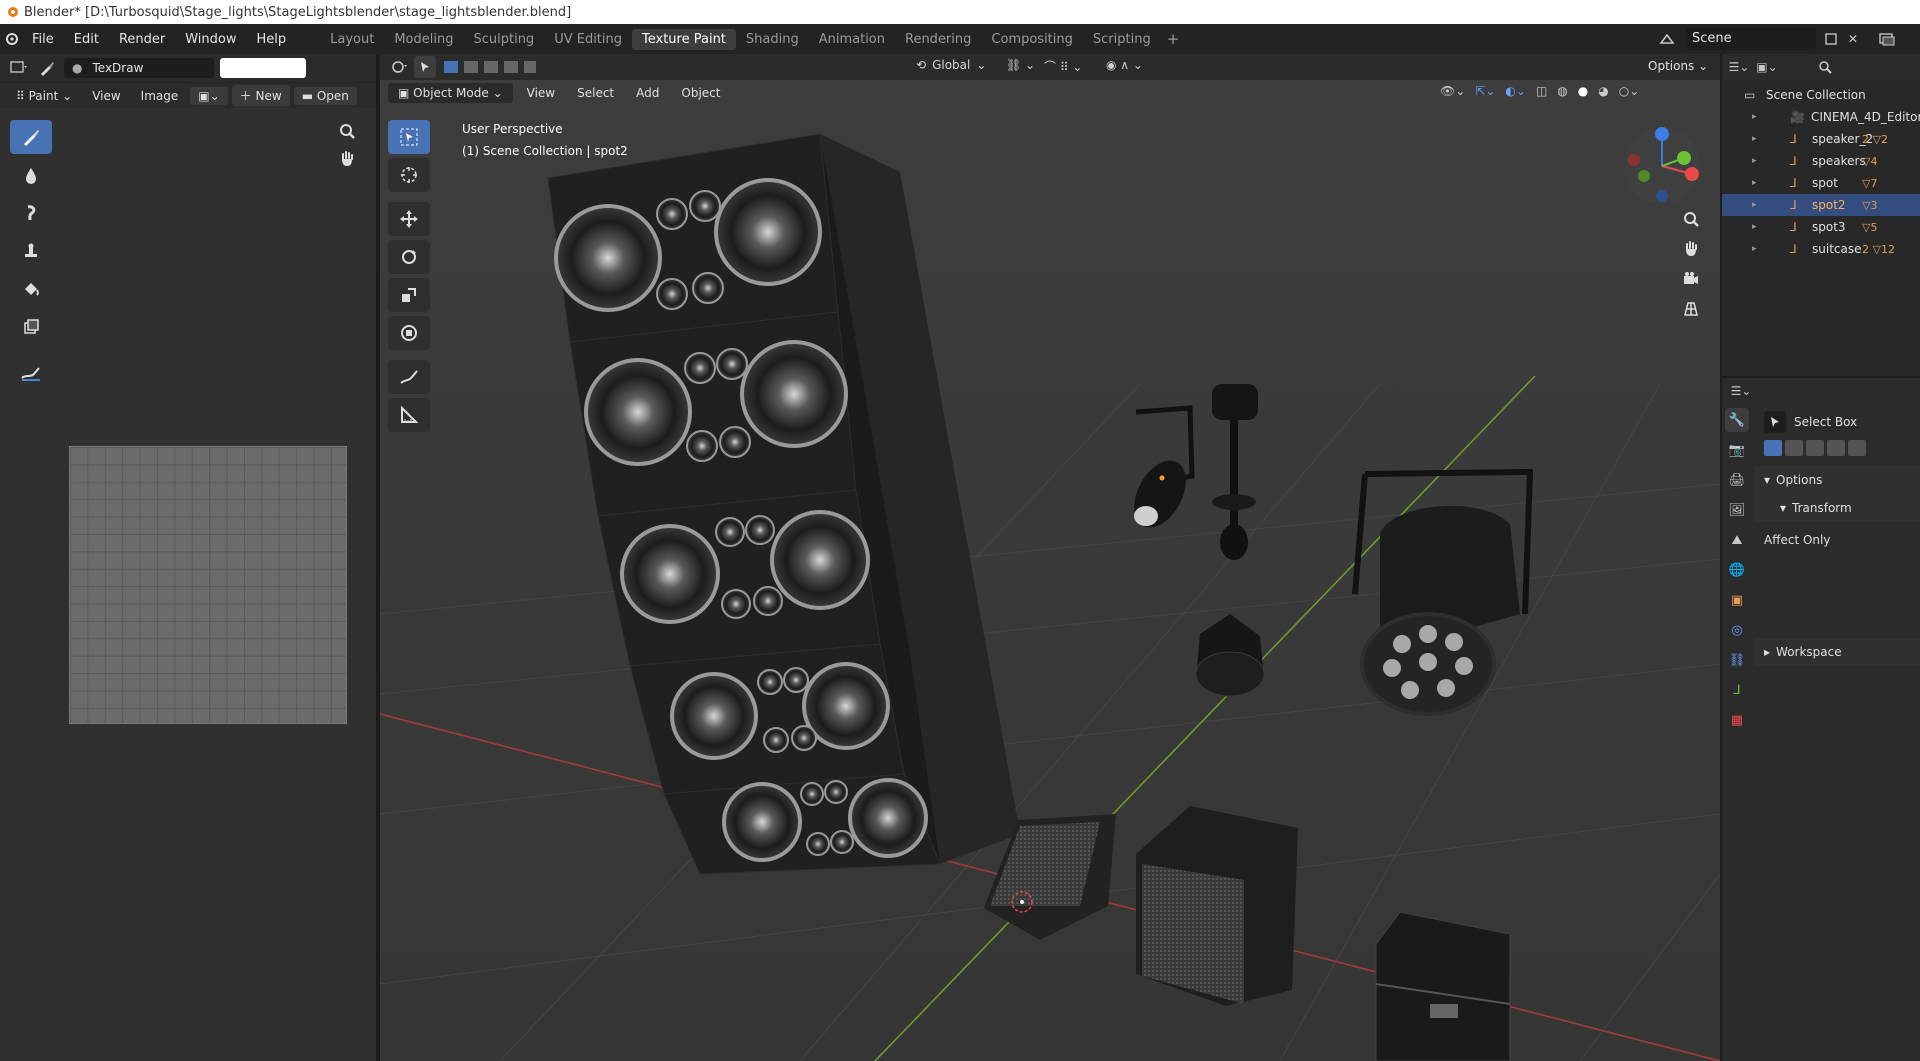  What do you see at coordinates (1821, 95) in the screenshot?
I see `outliner-scene-collection: ▭ Scene Collection` at bounding box center [1821, 95].